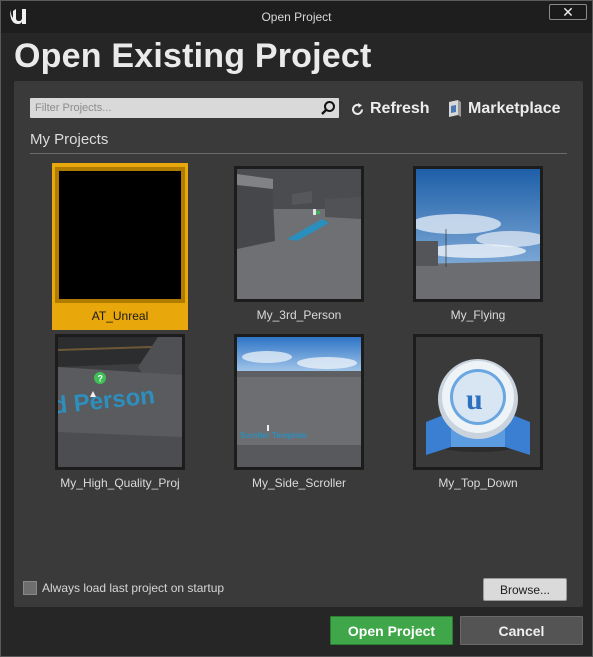 Image resolution: width=593 pixels, height=657 pixels. What do you see at coordinates (357, 108) in the screenshot?
I see `refresh-icon` at bounding box center [357, 108].